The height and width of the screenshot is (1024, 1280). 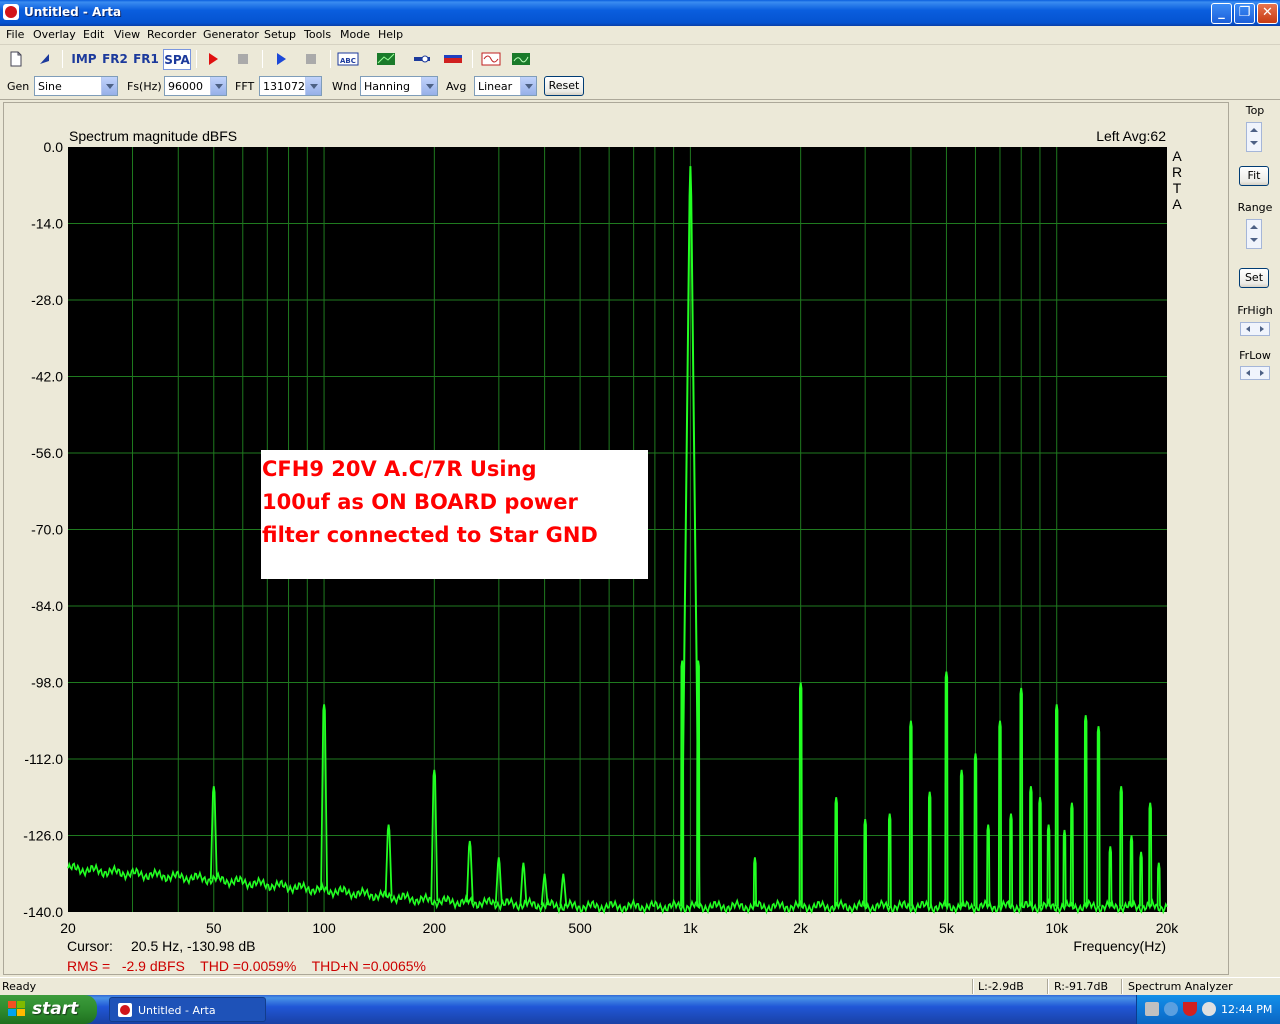 What do you see at coordinates (1209, 1009) in the screenshot?
I see `antivirus-icon` at bounding box center [1209, 1009].